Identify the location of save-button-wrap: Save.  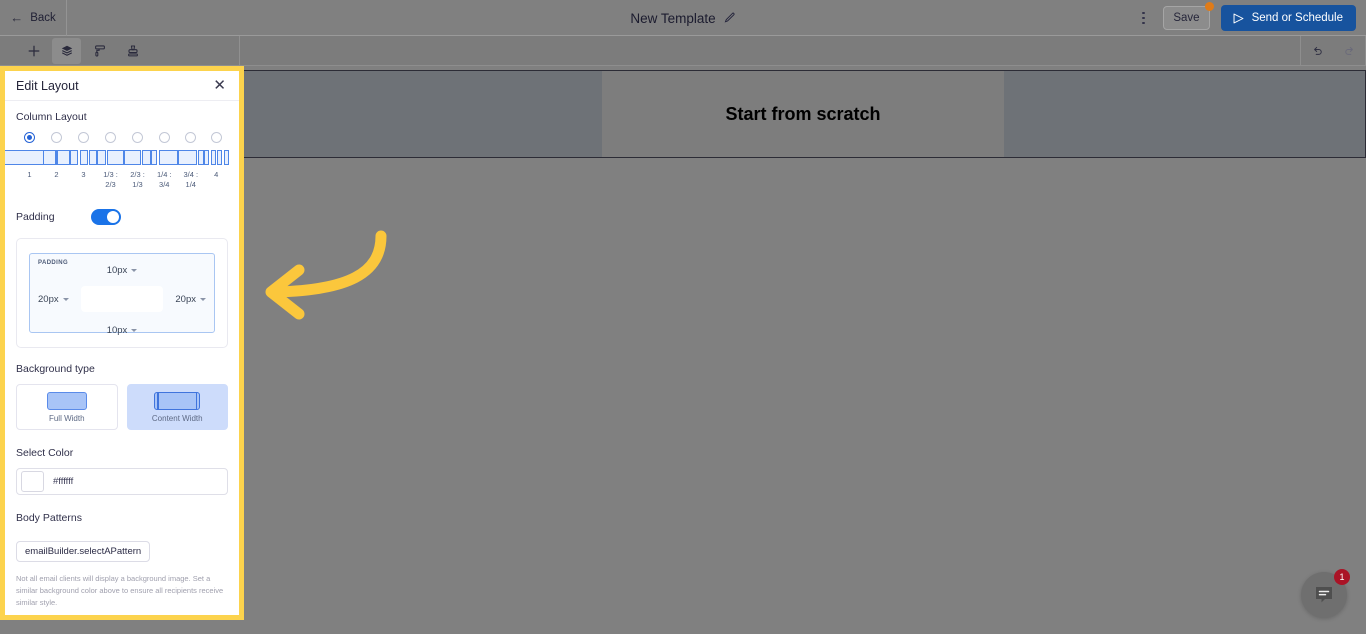
(1188, 16).